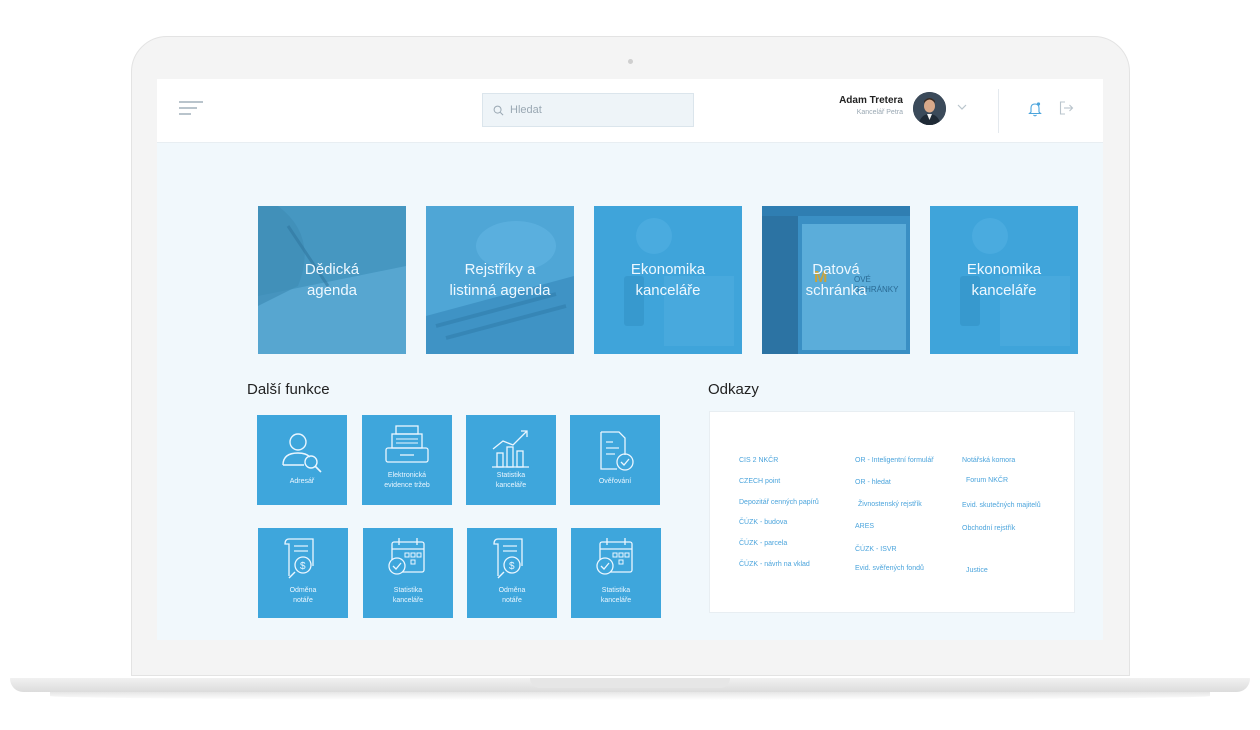  Describe the element at coordinates (977, 570) in the screenshot. I see `link: Justice` at that location.